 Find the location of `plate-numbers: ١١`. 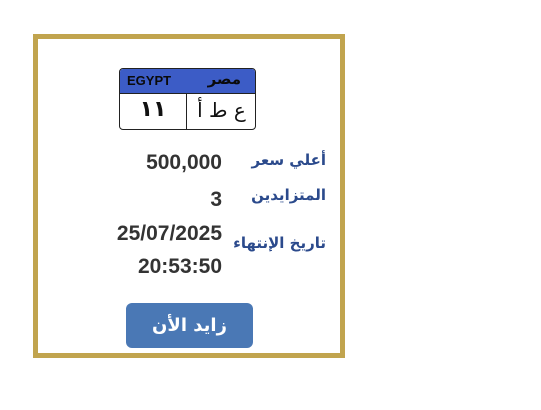

plate-numbers: ١١ is located at coordinates (153, 109).